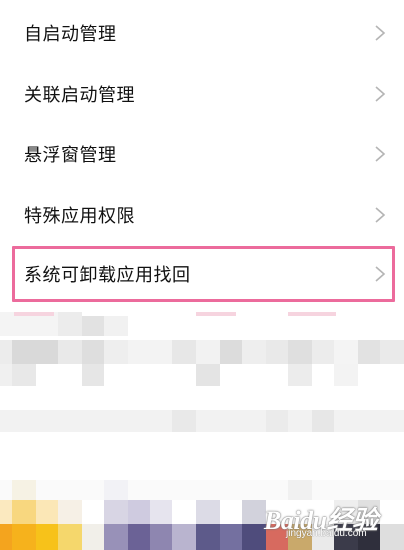 Image resolution: width=404 pixels, height=550 pixels. Describe the element at coordinates (70, 34) in the screenshot. I see `menu-item-label: 自启动管理` at that location.